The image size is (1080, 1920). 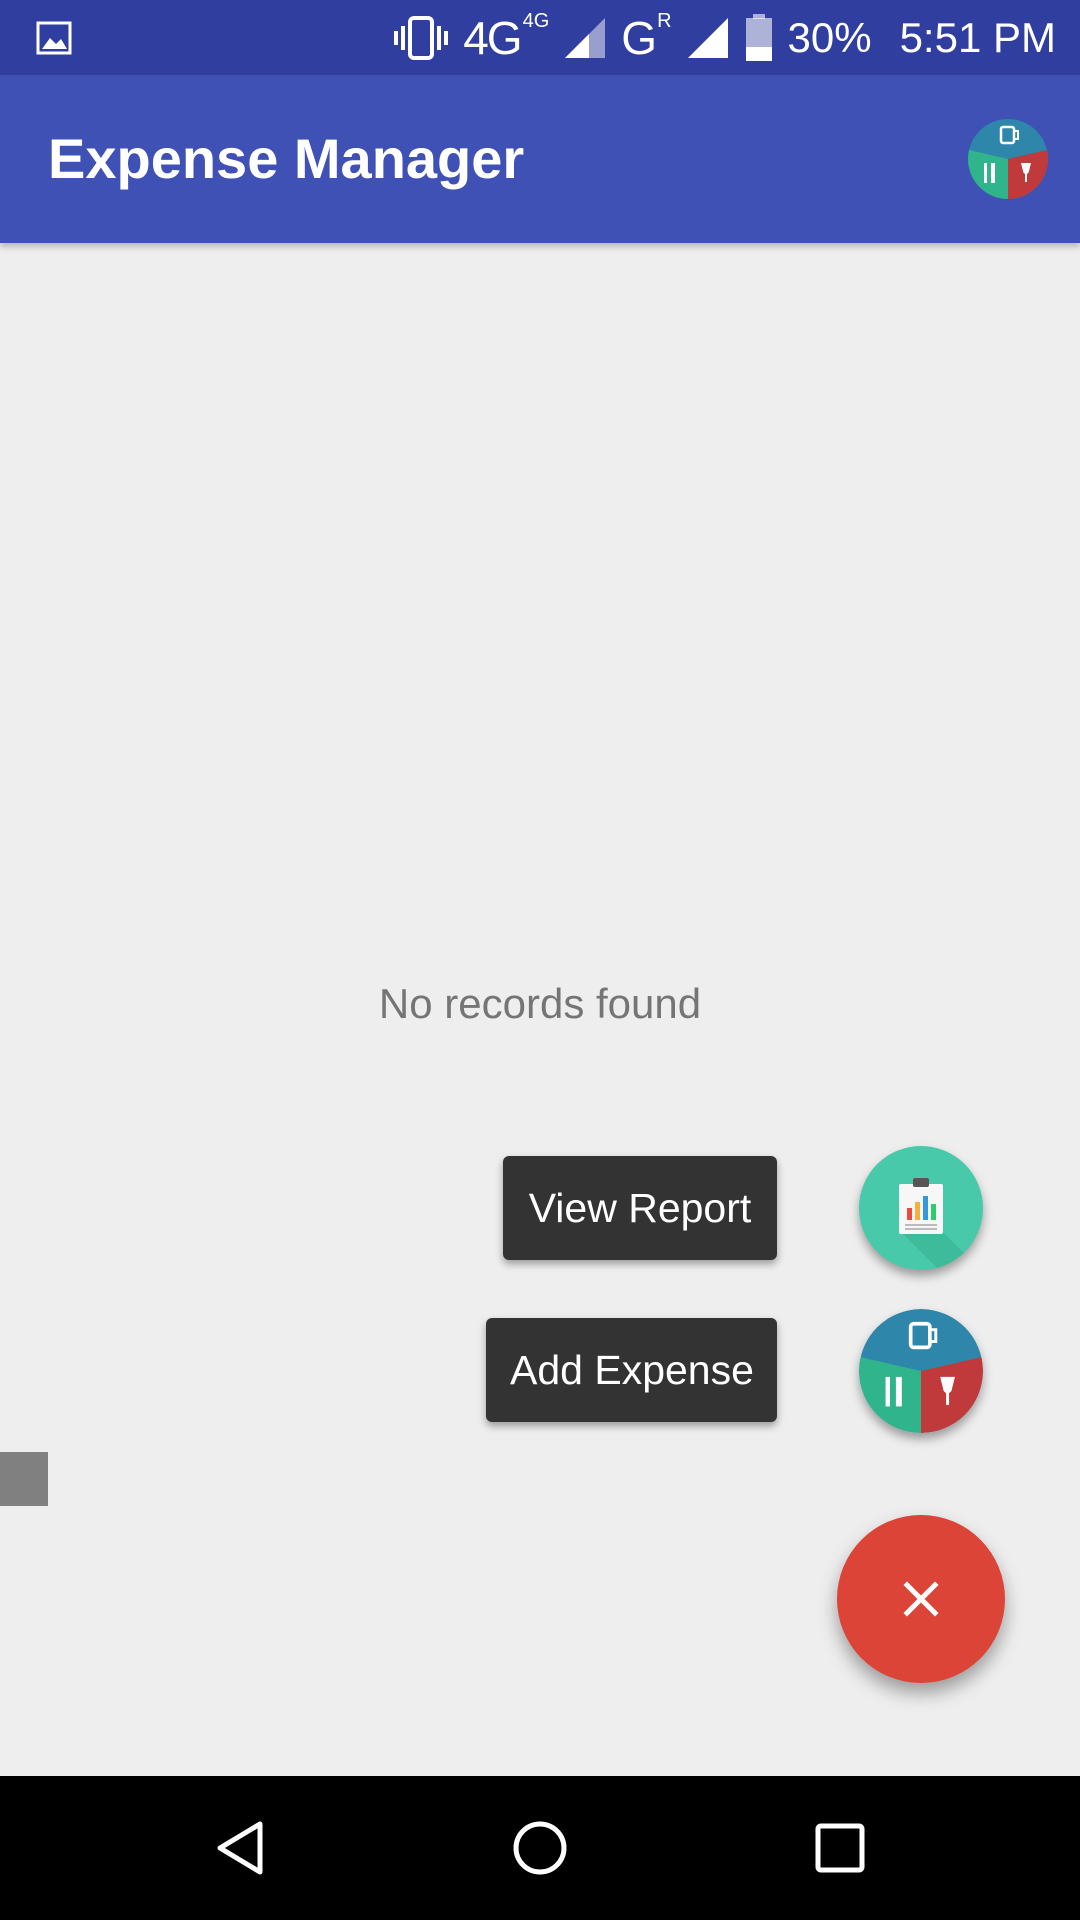 What do you see at coordinates (758, 37) in the screenshot?
I see `battery-icon` at bounding box center [758, 37].